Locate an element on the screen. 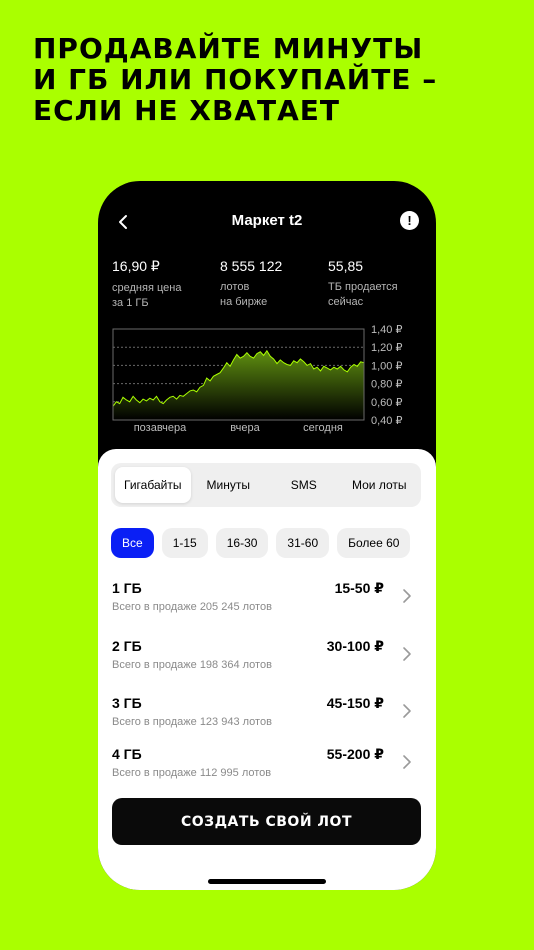 Image resolution: width=534 pixels, height=950 pixels. page-title: Маркет t2 is located at coordinates (267, 220).